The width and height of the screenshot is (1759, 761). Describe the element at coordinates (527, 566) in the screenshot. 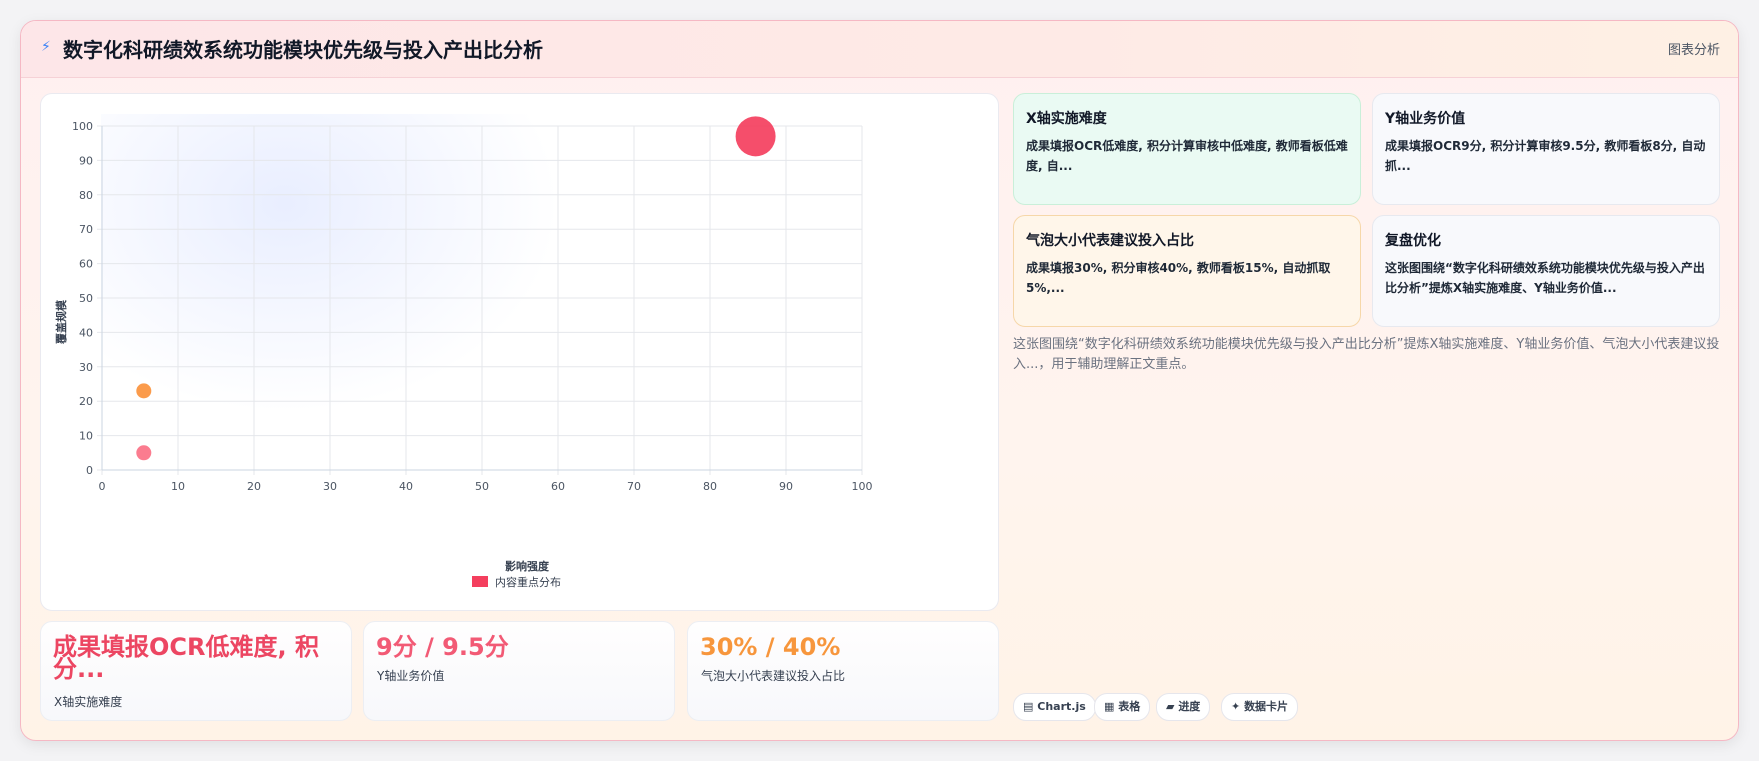

I see `x-axis-label: 影响强度` at that location.